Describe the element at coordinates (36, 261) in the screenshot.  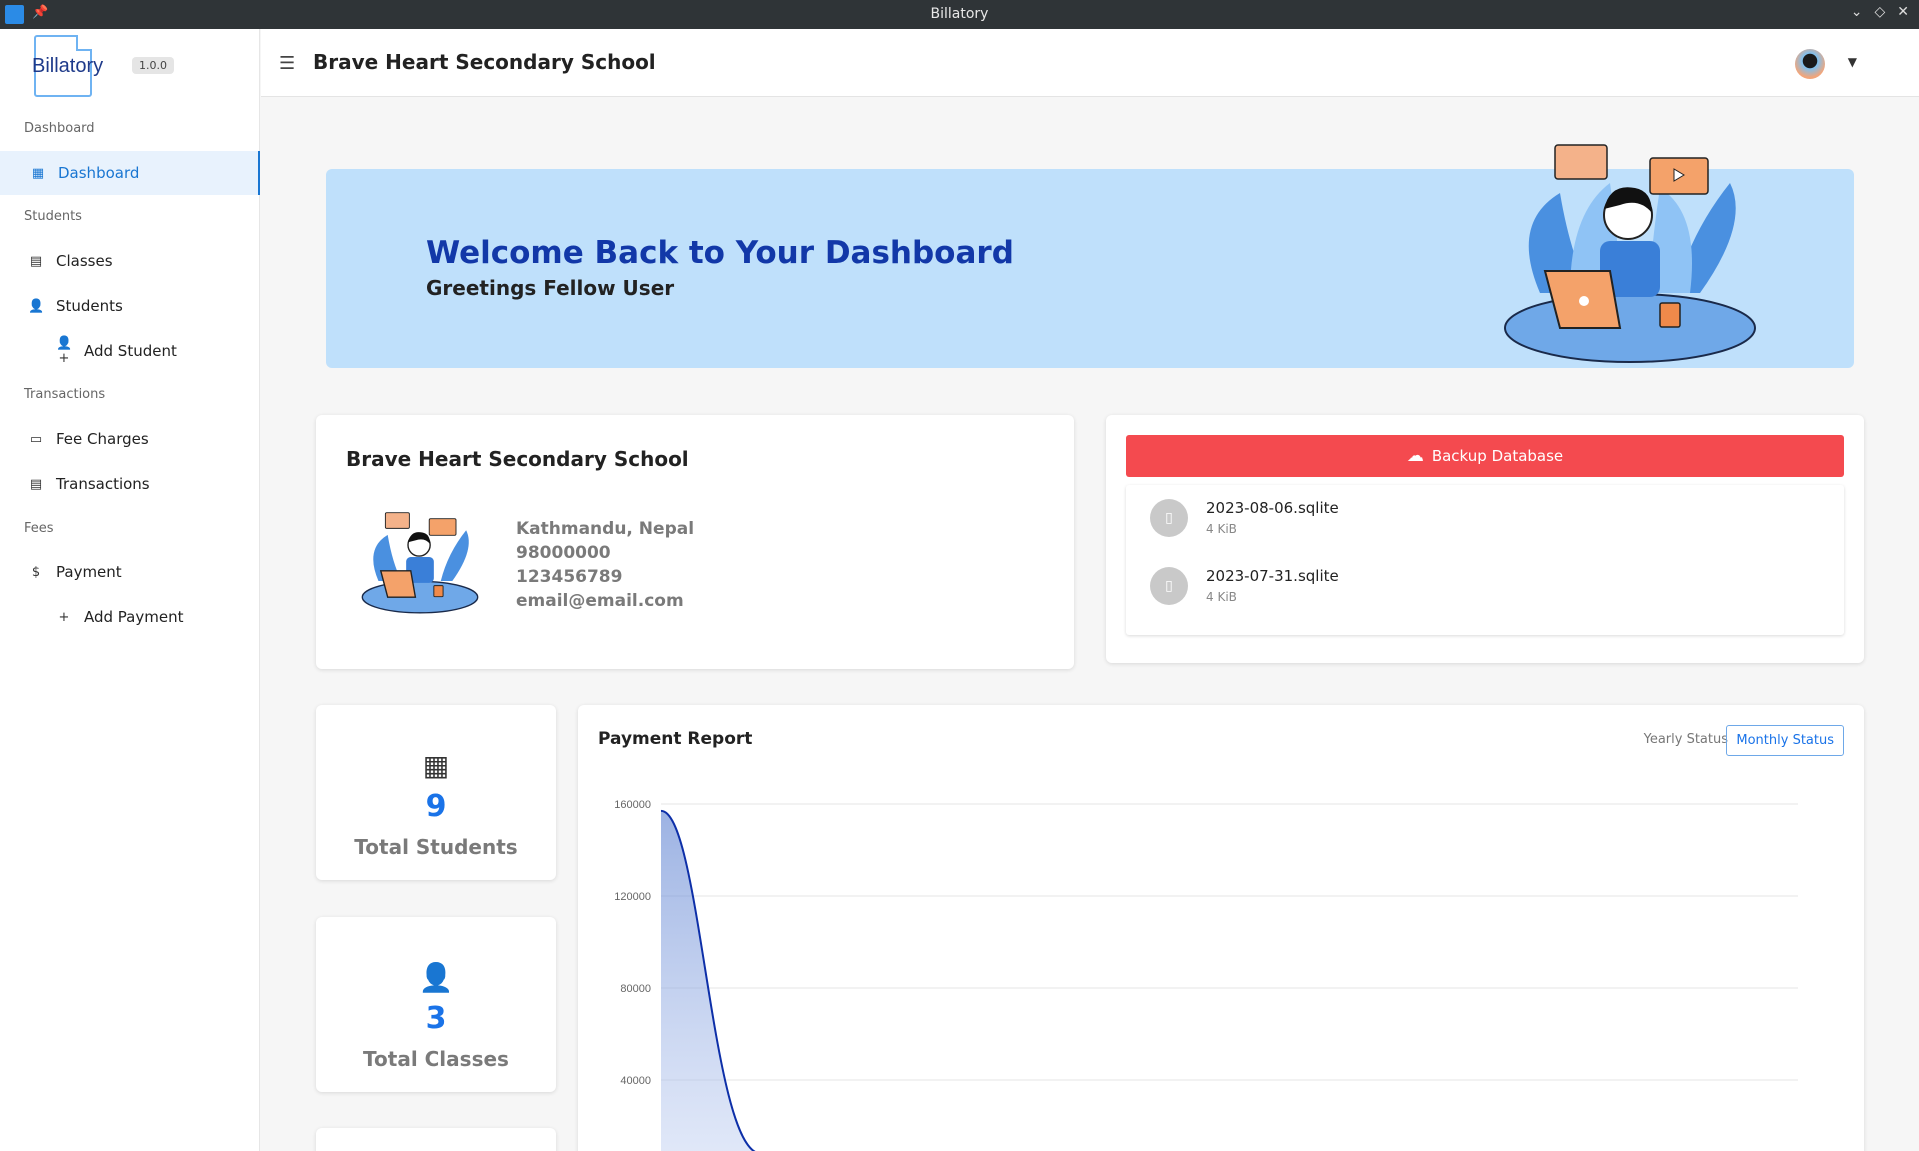
I see `building-icon: ▤` at that location.